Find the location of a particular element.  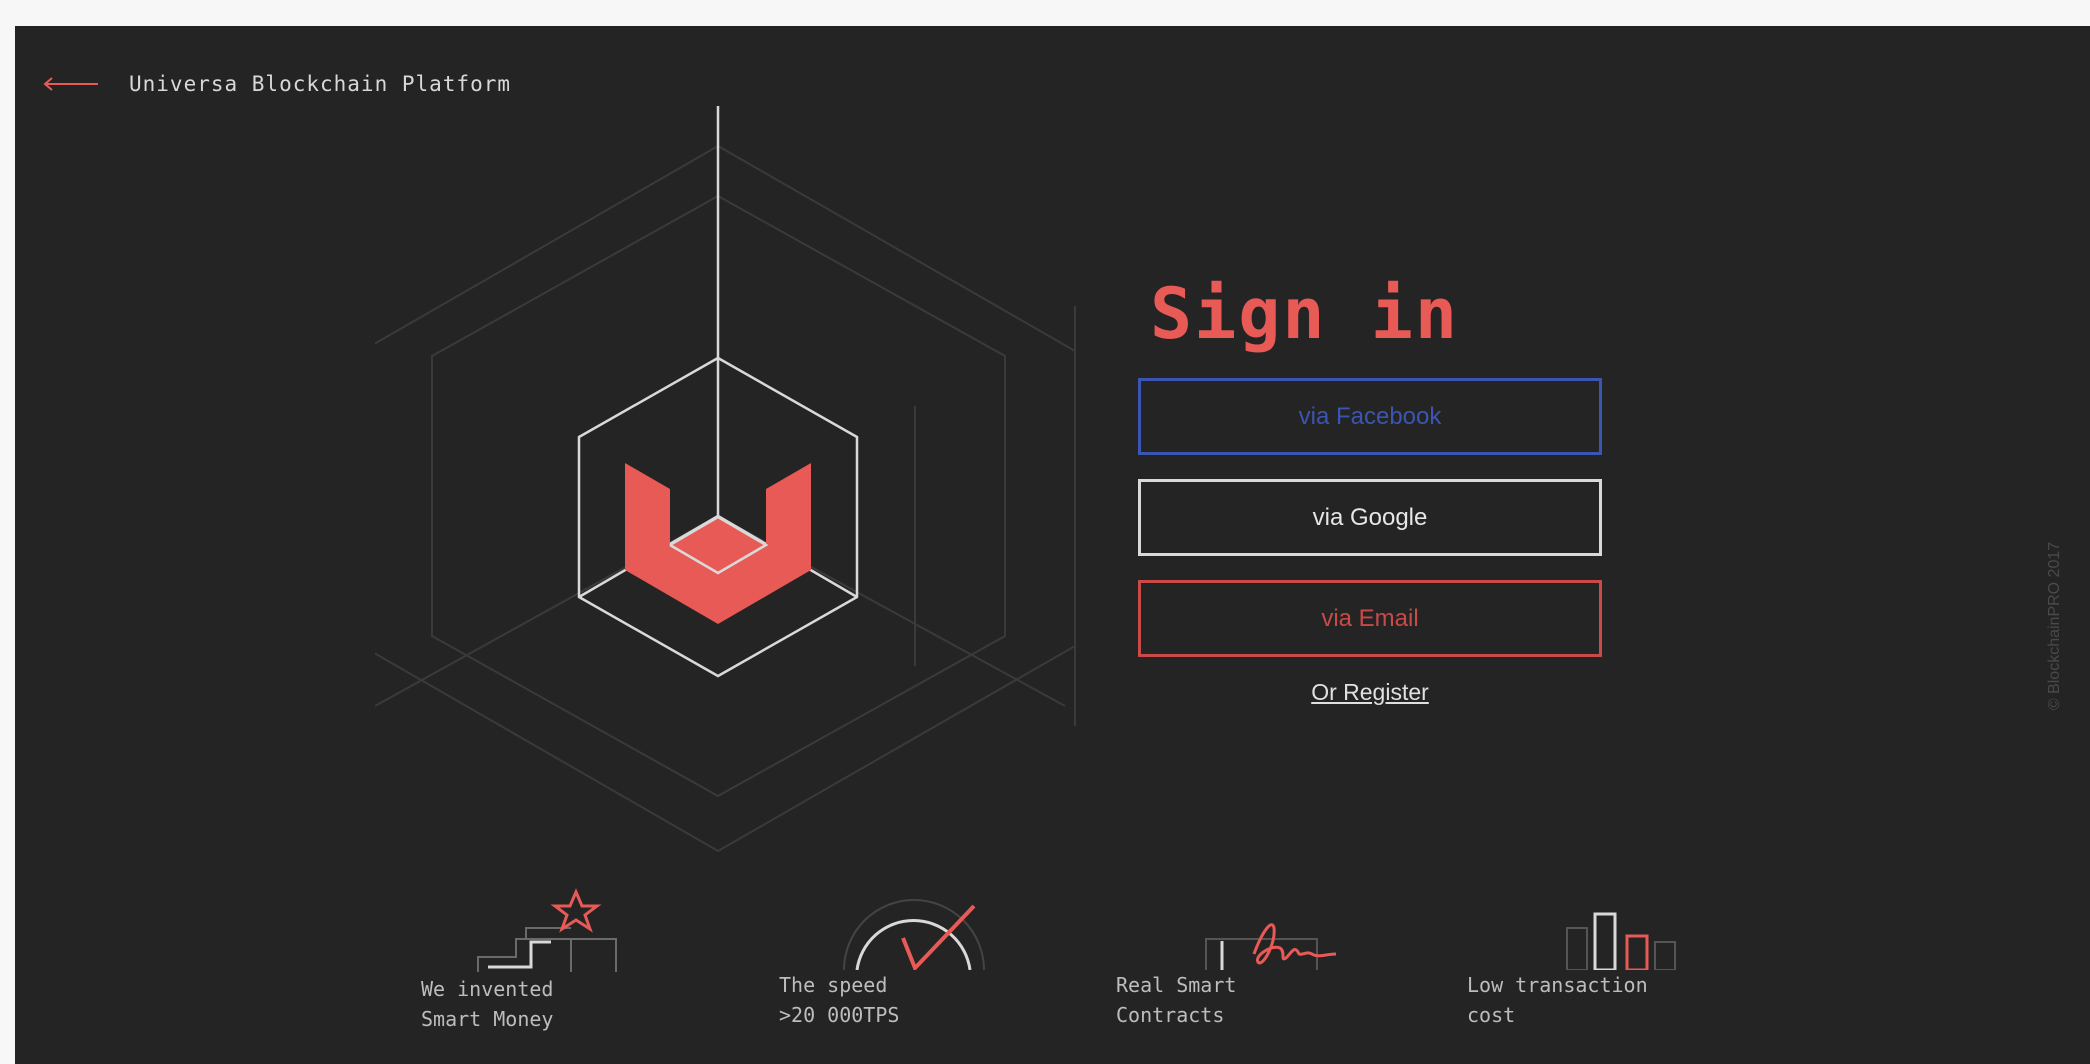

platform-title: Universa Blockchain Platform is located at coordinates (320, 84).